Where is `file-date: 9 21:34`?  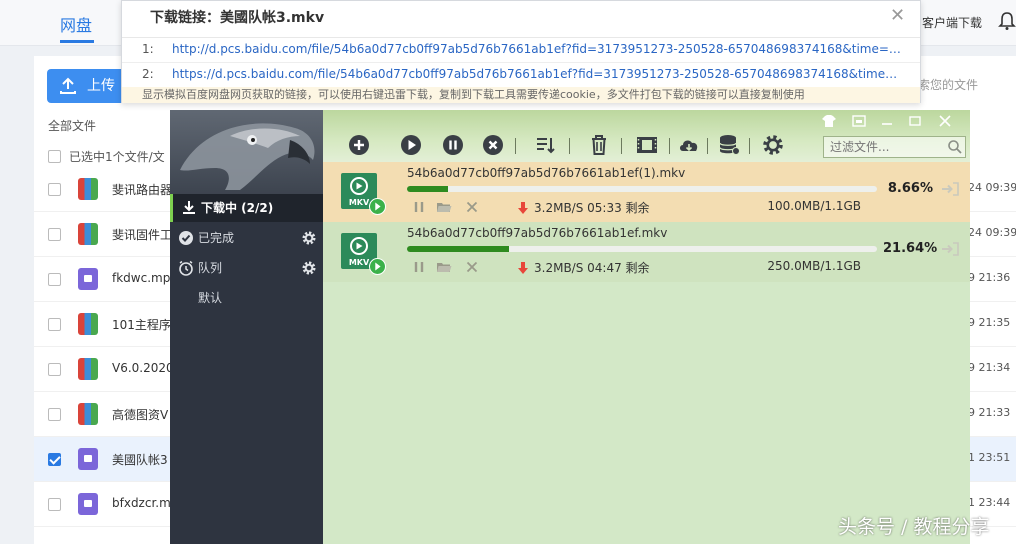 file-date: 9 21:34 is located at coordinates (989, 367).